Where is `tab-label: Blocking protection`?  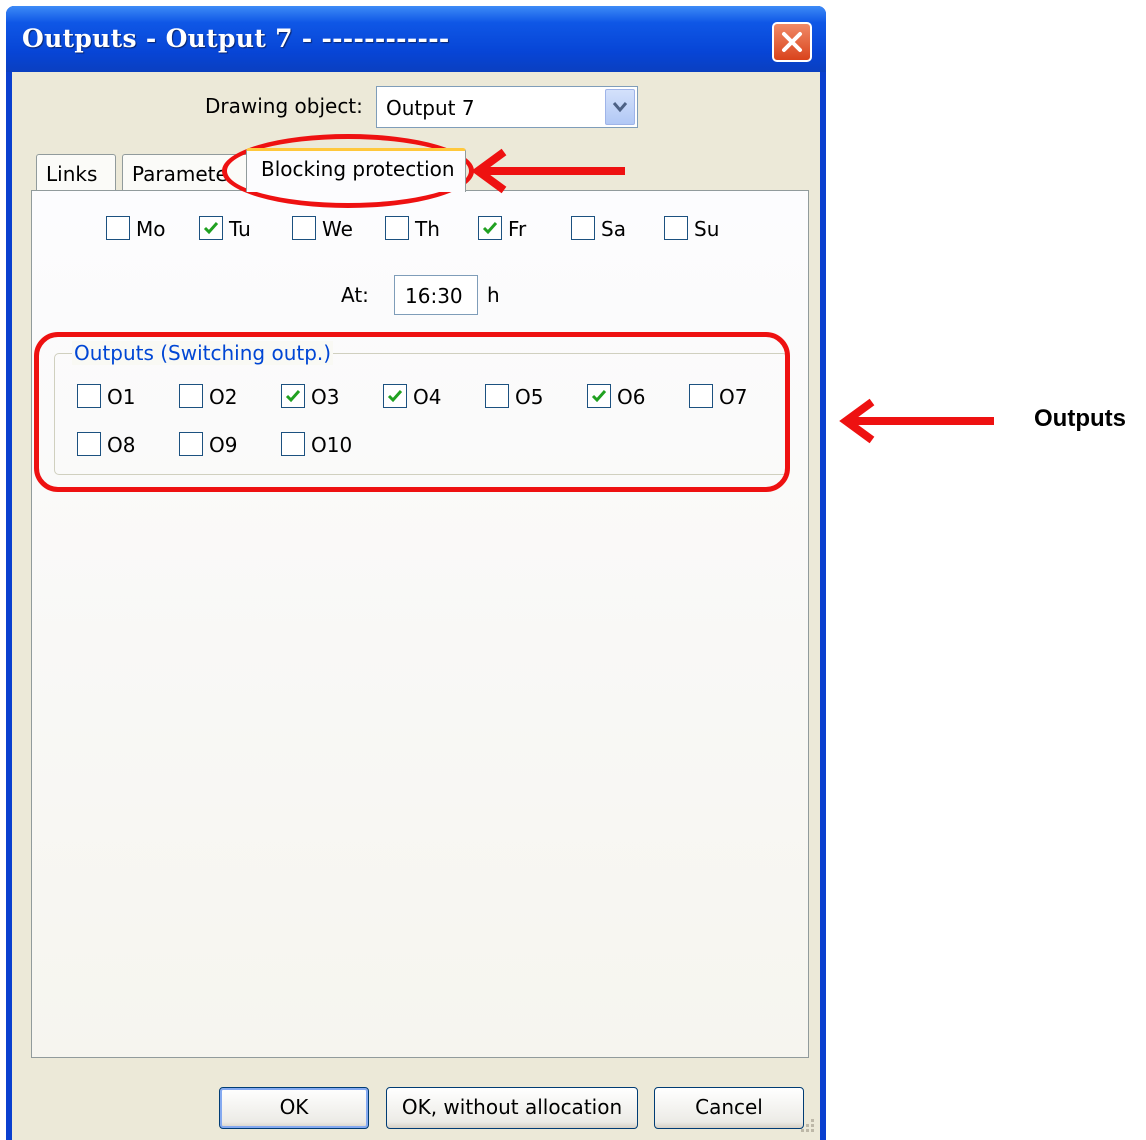
tab-label: Blocking protection is located at coordinates (358, 169).